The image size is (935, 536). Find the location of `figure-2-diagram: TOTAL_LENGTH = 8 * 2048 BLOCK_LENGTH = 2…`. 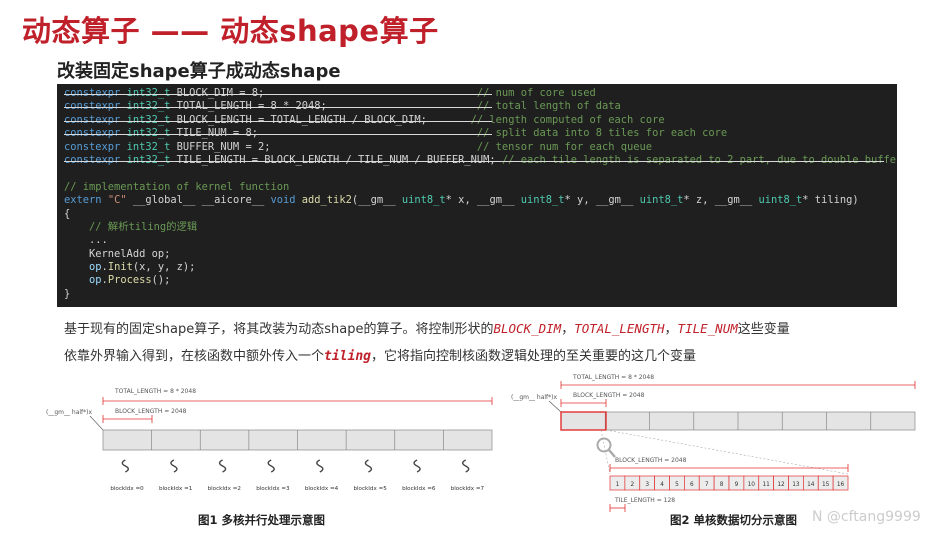

figure-2-diagram: TOTAL_LENGTH = 8 * 2048 BLOCK_LENGTH = 2… is located at coordinates (713, 443).